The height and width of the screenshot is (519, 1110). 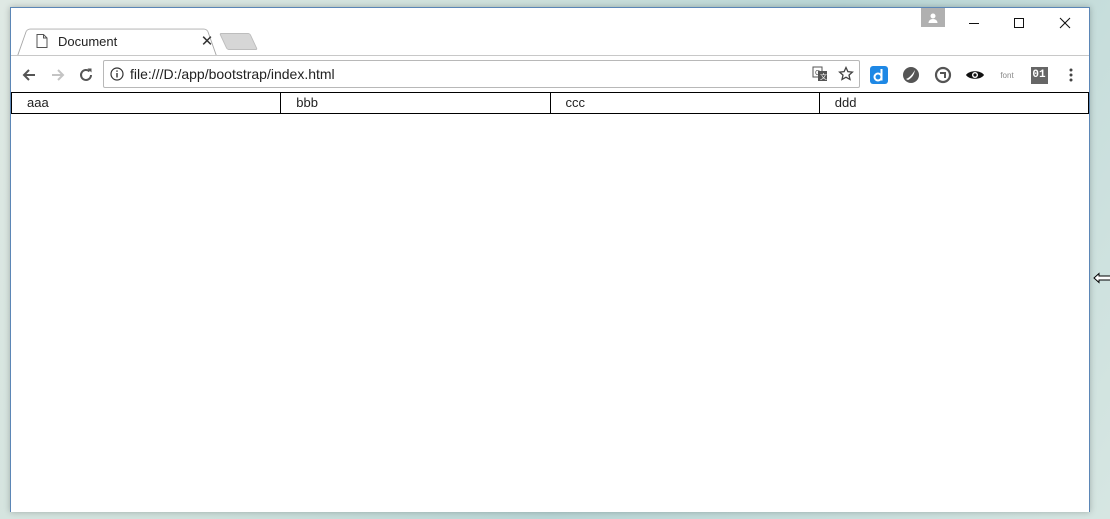 I want to click on url-text: file:///D:/app/bootstrap/index.html, so click(x=468, y=74).